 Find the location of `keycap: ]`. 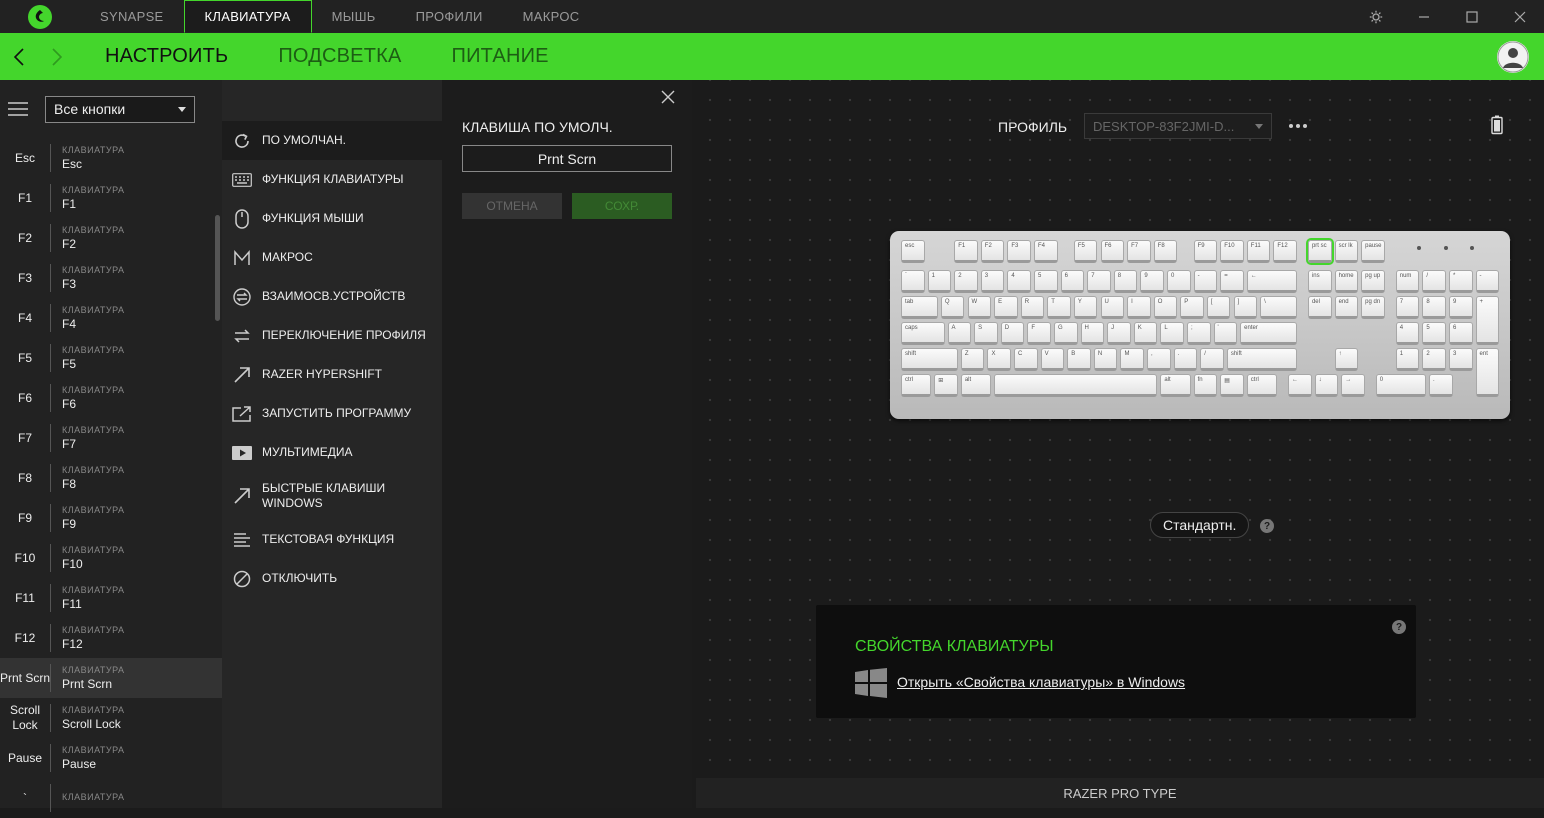

keycap: ] is located at coordinates (1245, 307).